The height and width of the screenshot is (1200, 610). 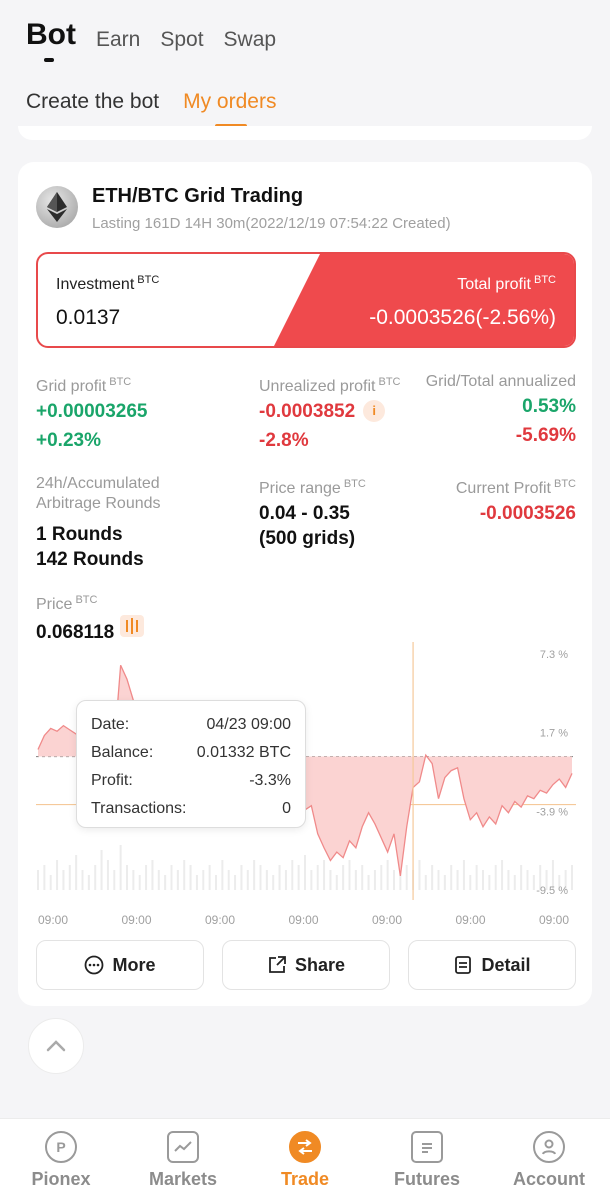 I want to click on nav-pionex: P Pionex, so click(x=61, y=1159).